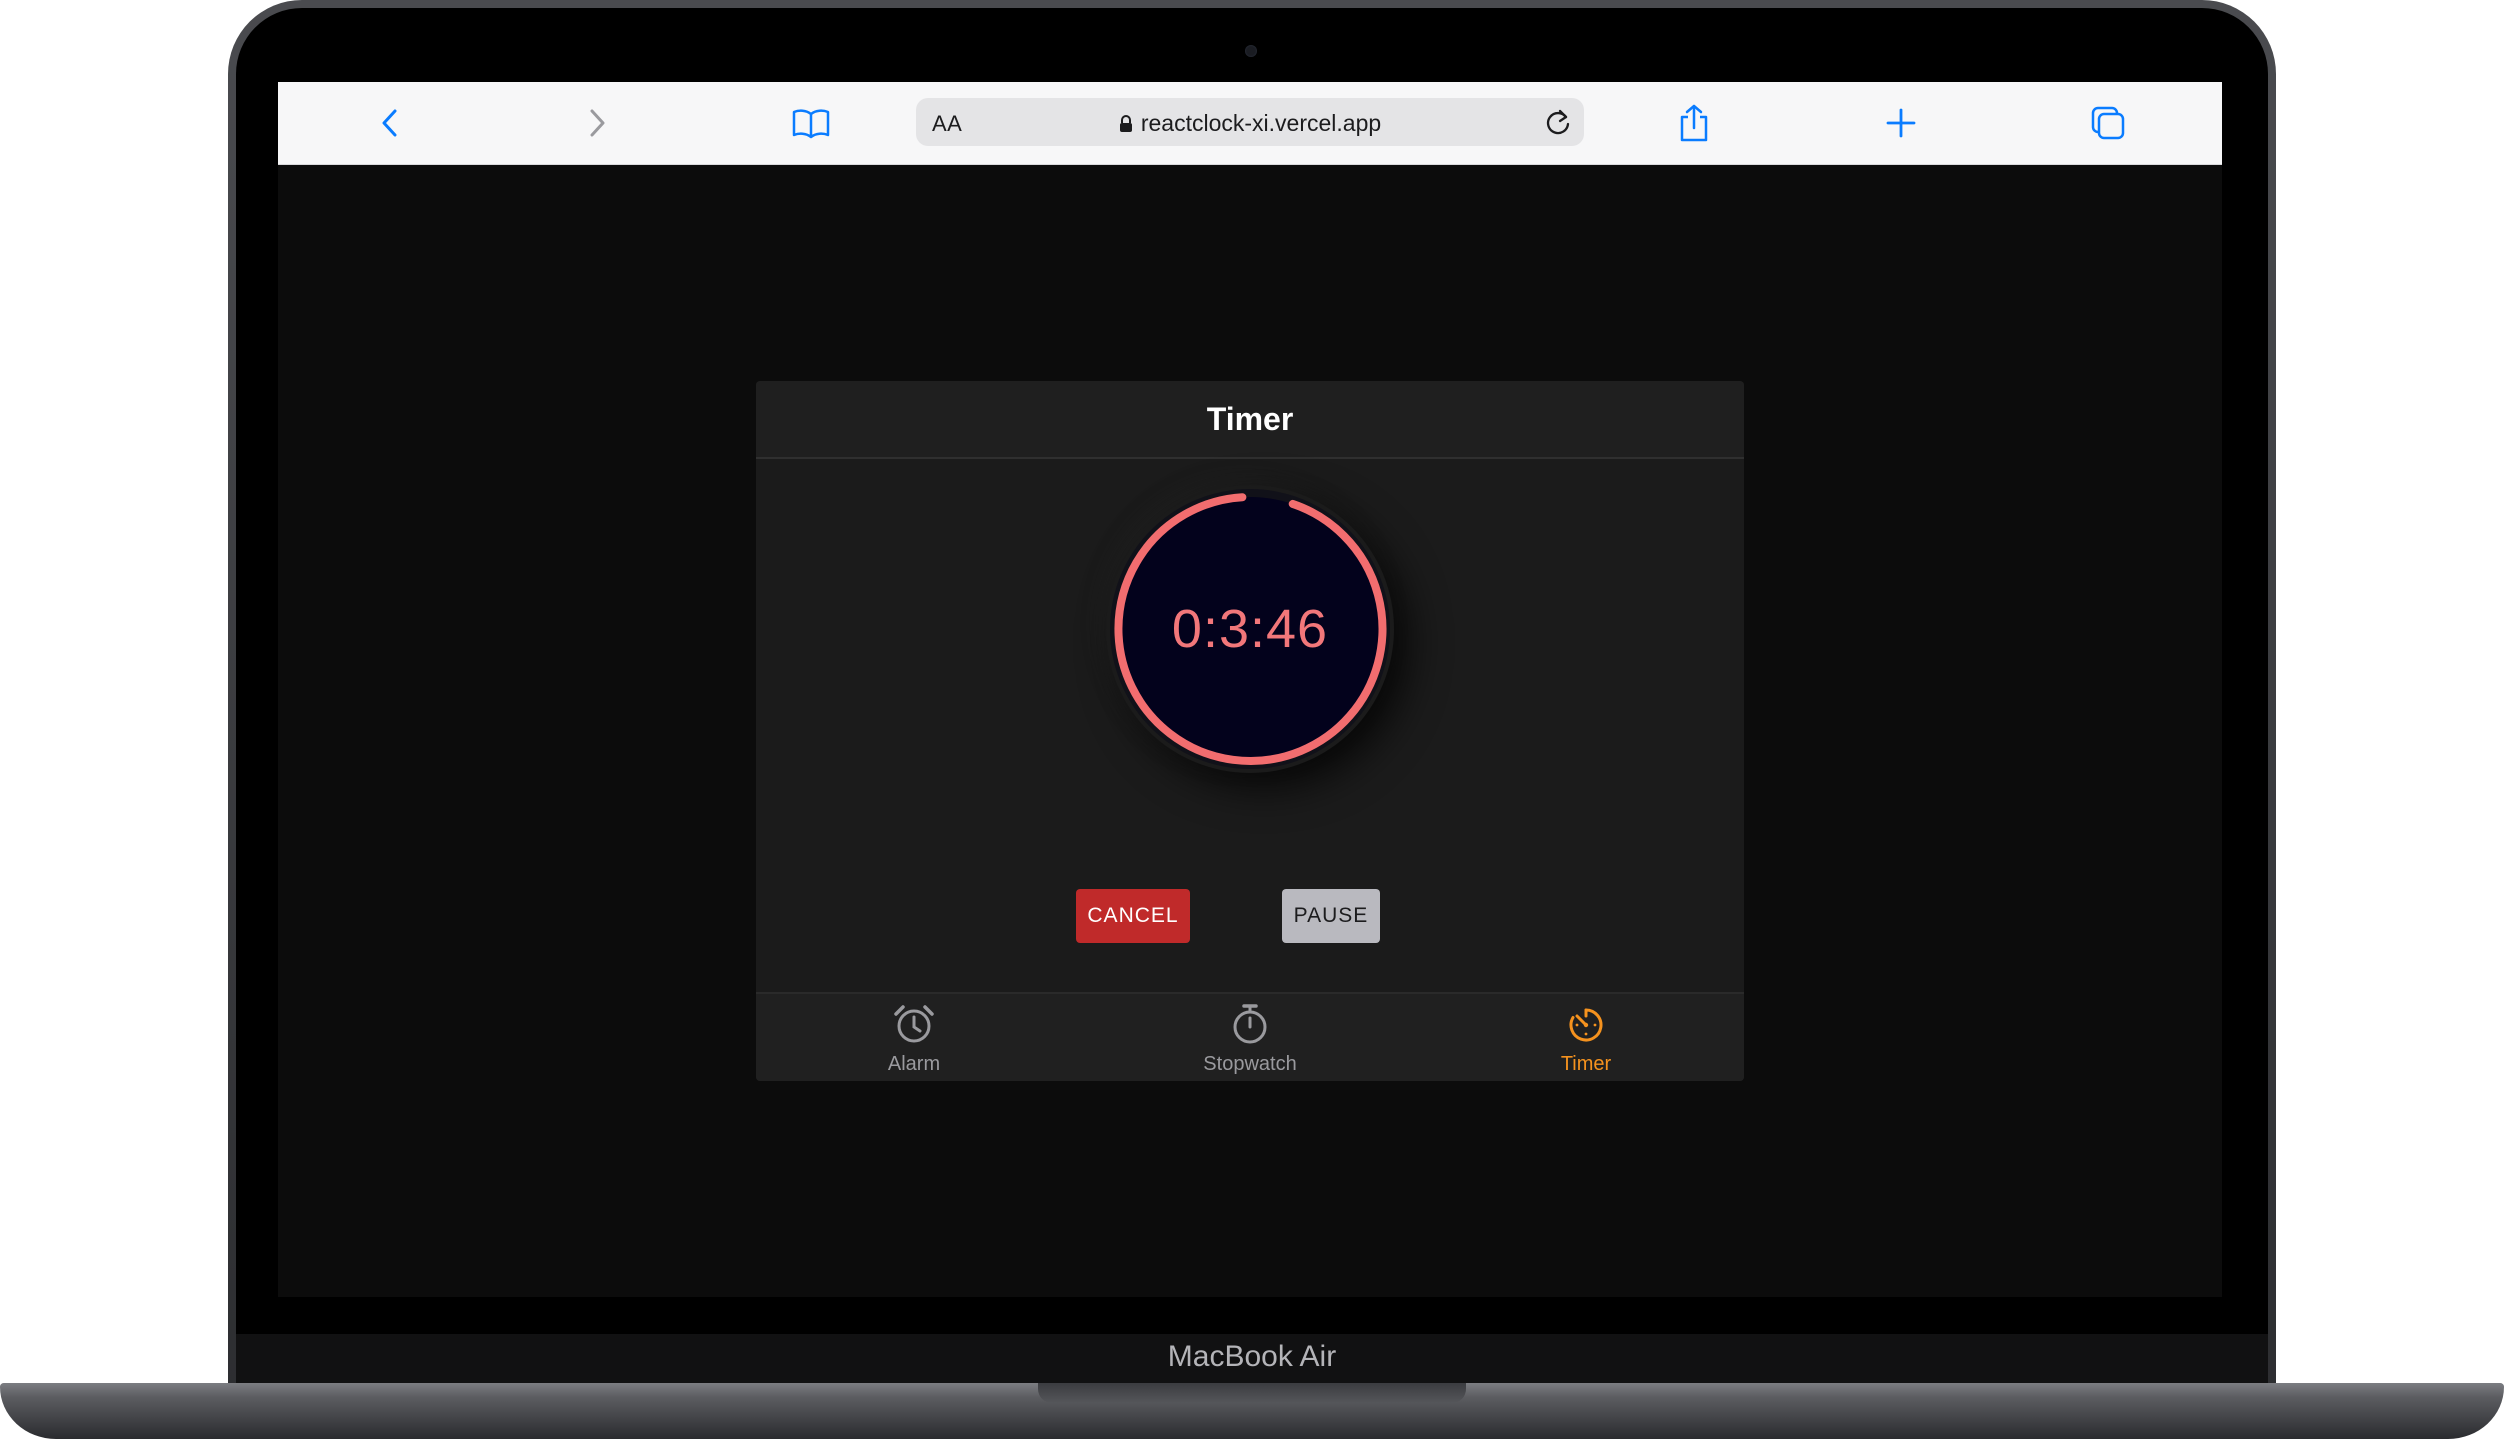 The image size is (2504, 1439). I want to click on tabs-overview-button, so click(2108, 123).